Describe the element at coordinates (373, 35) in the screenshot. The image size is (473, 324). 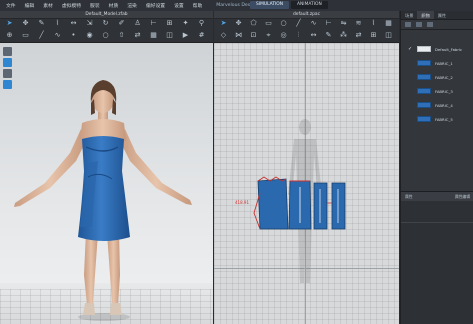
I see `grading-icon: ⊞` at that location.